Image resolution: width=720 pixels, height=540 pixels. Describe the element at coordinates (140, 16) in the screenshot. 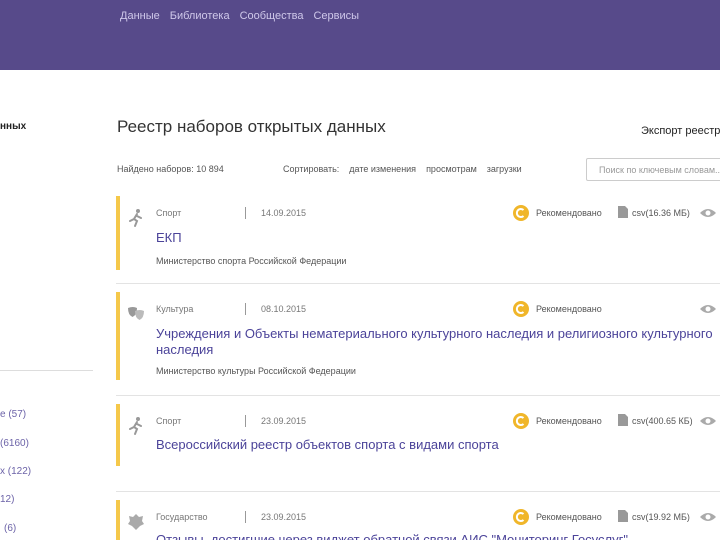

I see `nav-link-data: Данные` at that location.